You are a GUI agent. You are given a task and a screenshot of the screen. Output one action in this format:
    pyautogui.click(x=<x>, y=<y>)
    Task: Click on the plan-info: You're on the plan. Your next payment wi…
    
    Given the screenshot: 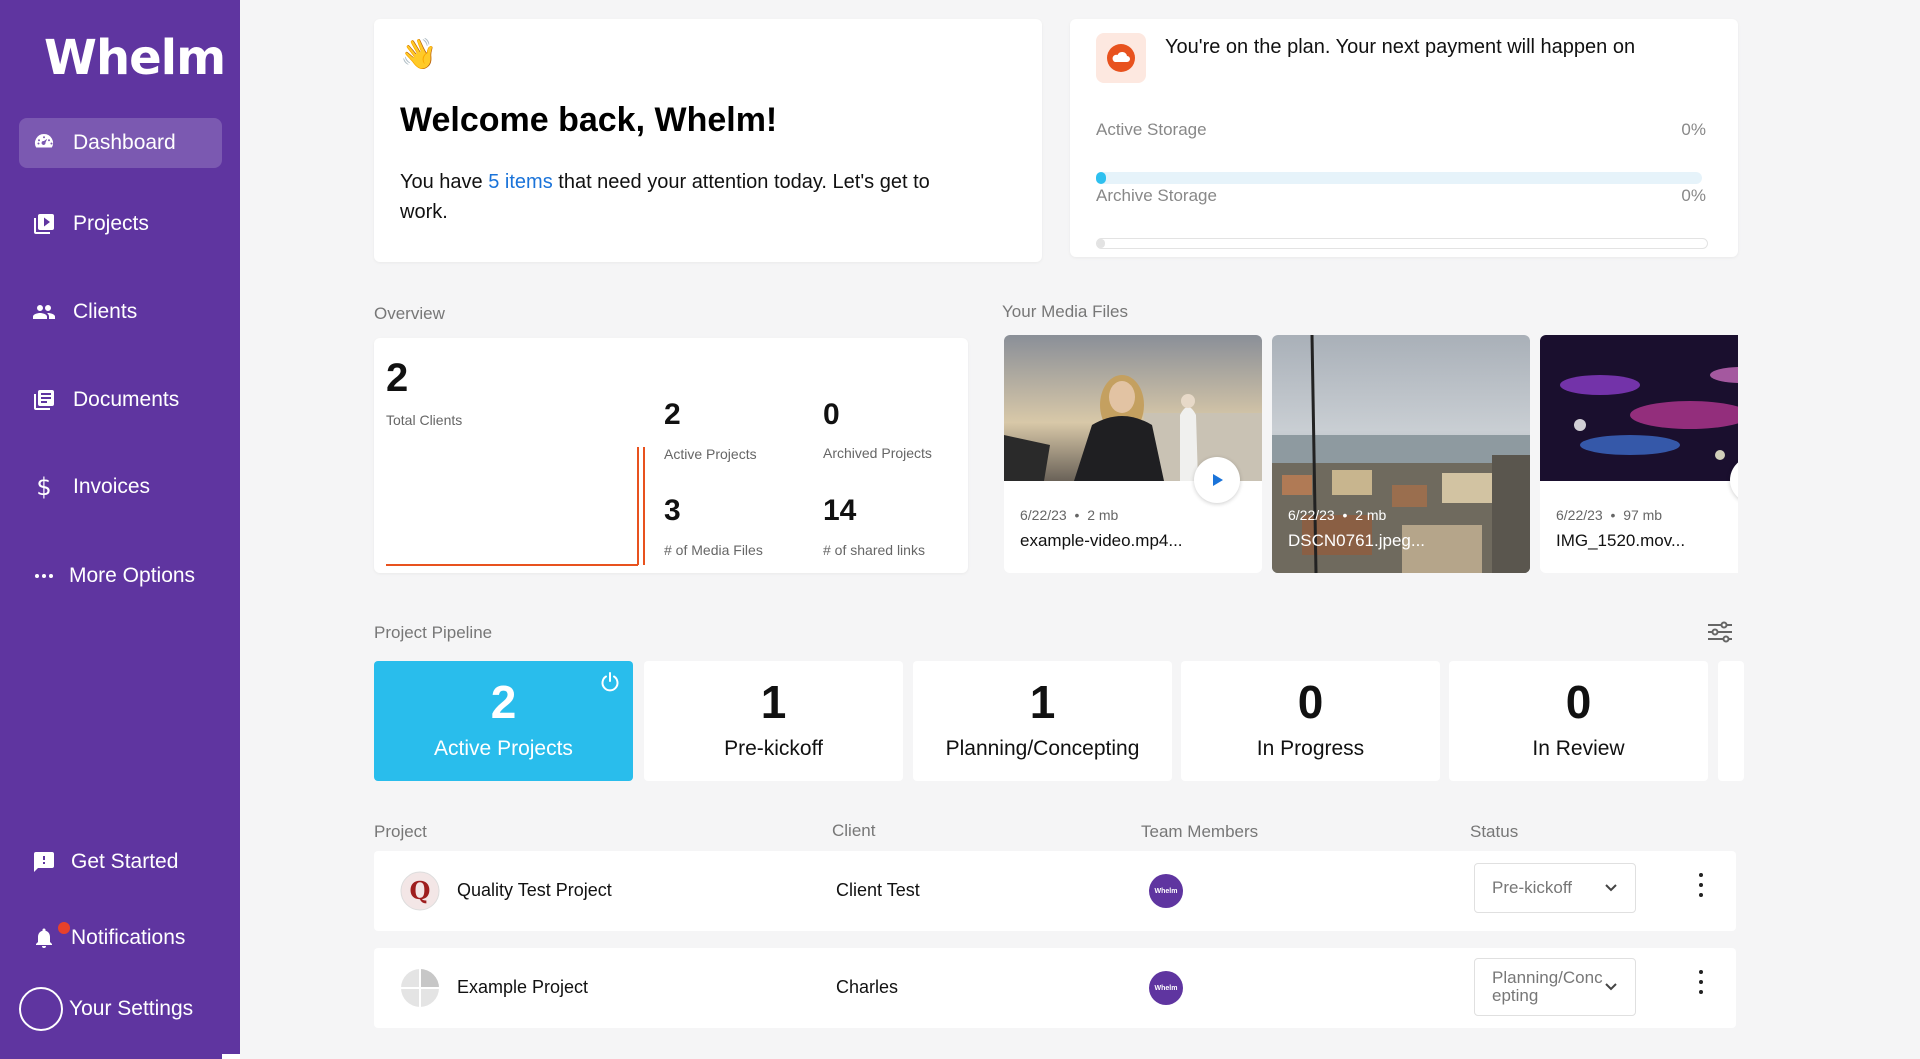 What is the action you would take?
    pyautogui.click(x=1400, y=47)
    